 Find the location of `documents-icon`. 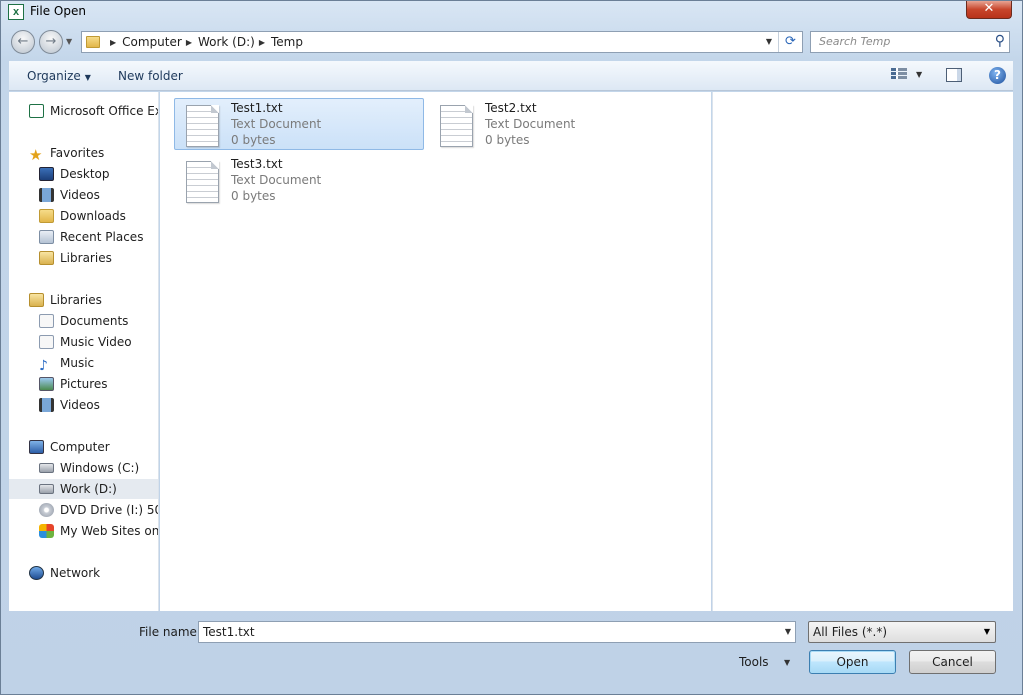

documents-icon is located at coordinates (46, 321).